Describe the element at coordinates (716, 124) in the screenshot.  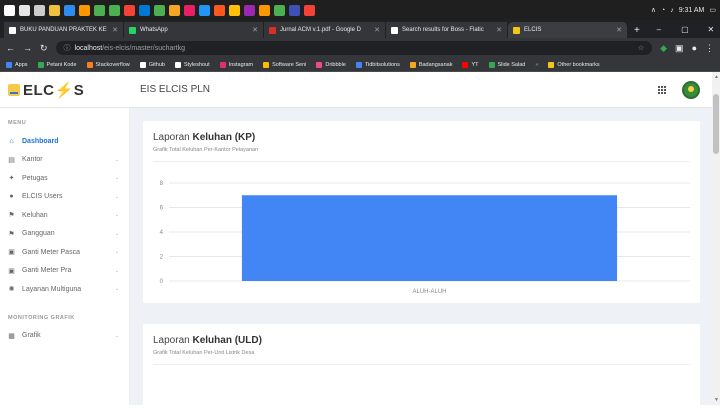
I see `scroll-thumb` at that location.